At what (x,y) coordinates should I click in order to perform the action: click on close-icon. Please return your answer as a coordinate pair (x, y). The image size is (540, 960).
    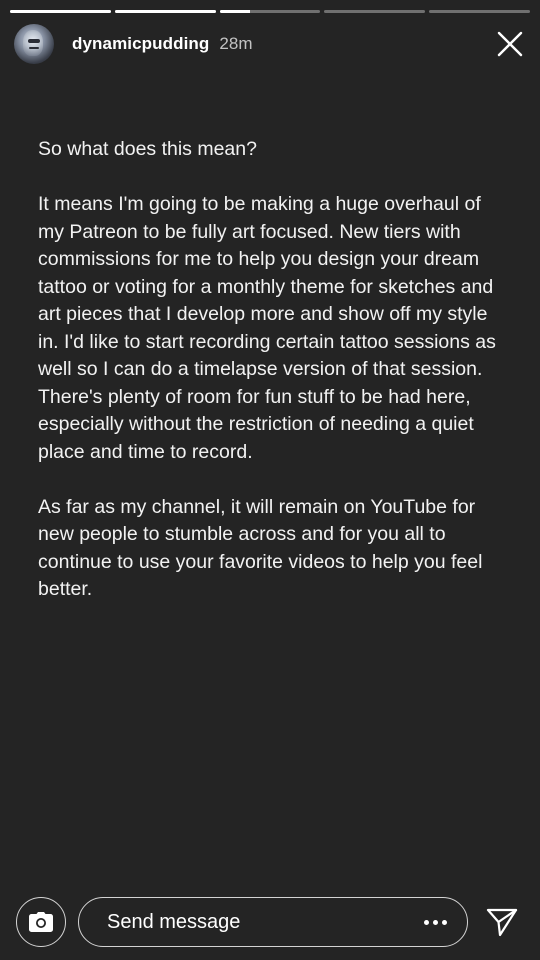
    Looking at the image, I should click on (510, 44).